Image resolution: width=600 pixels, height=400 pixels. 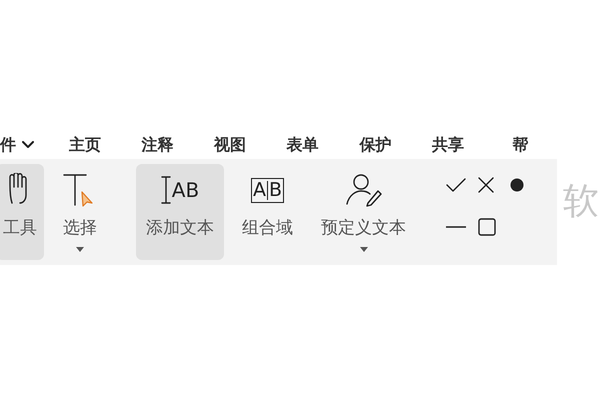 What do you see at coordinates (267, 190) in the screenshot?
I see `field-icon: AB` at bounding box center [267, 190].